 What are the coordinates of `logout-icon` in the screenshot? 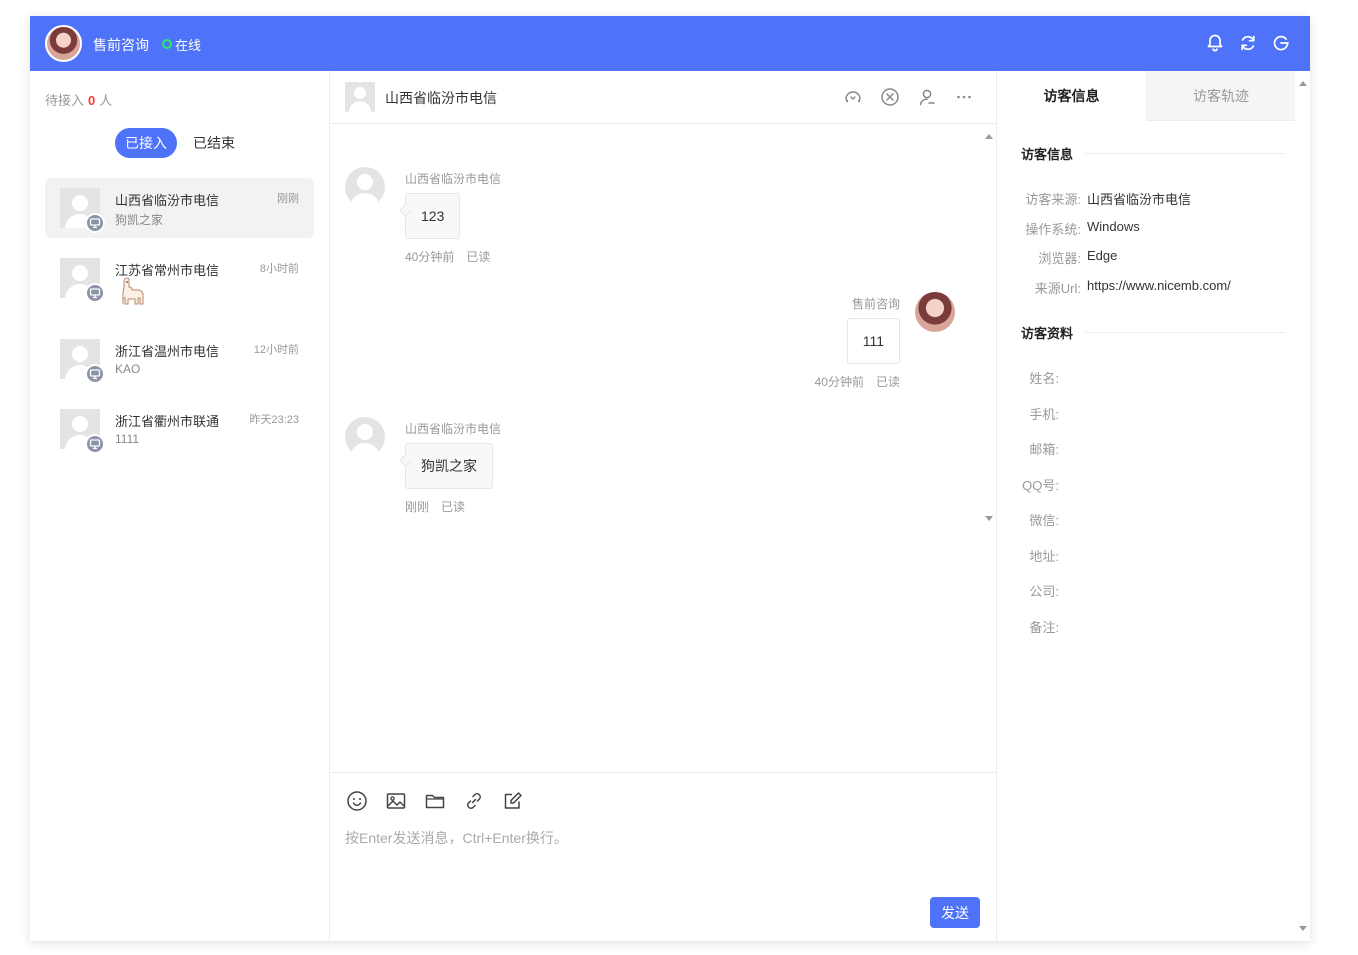 It's located at (1281, 43).